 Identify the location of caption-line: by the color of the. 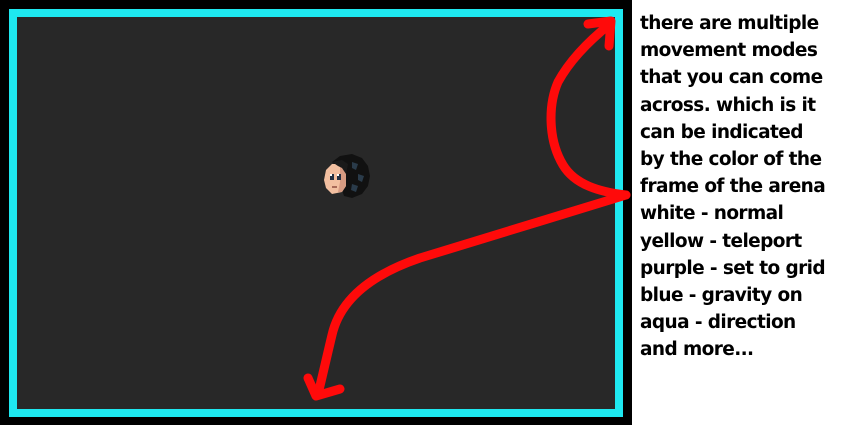
(731, 160).